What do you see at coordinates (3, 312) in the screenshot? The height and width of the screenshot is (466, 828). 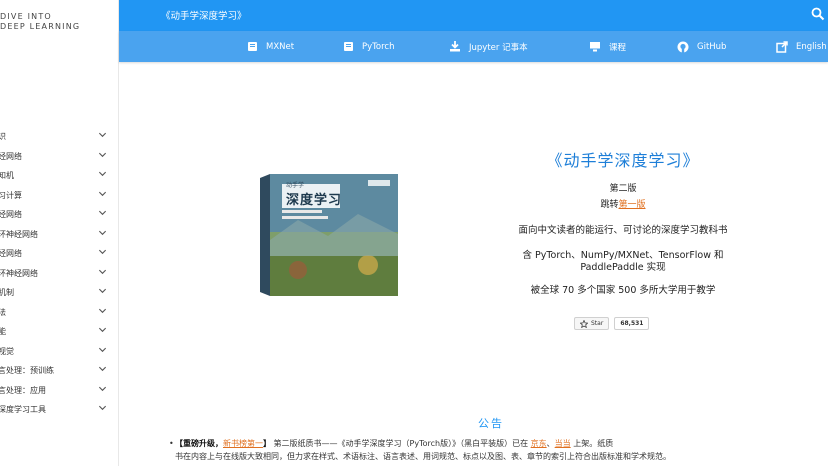 I see `sidebar-item-label: 法` at bounding box center [3, 312].